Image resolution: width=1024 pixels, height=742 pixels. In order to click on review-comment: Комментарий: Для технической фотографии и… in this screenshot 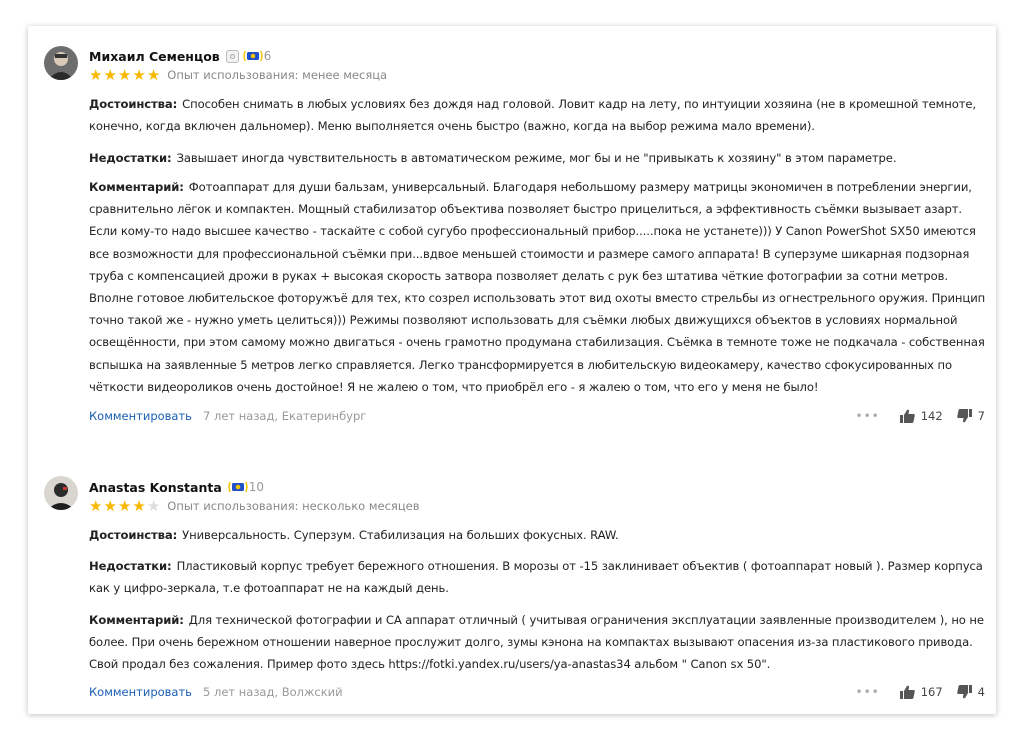, I will do `click(539, 642)`.